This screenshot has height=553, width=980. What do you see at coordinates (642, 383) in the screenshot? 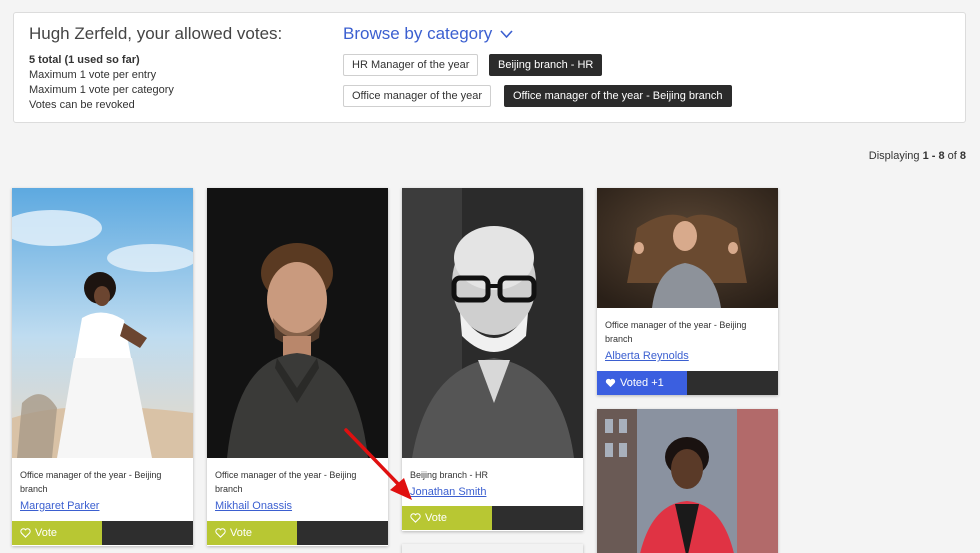
I see `voted-button: Voted +1` at bounding box center [642, 383].